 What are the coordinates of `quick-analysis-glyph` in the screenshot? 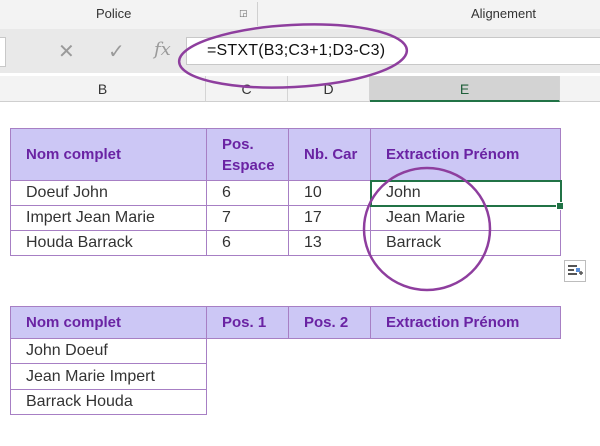 It's located at (575, 270).